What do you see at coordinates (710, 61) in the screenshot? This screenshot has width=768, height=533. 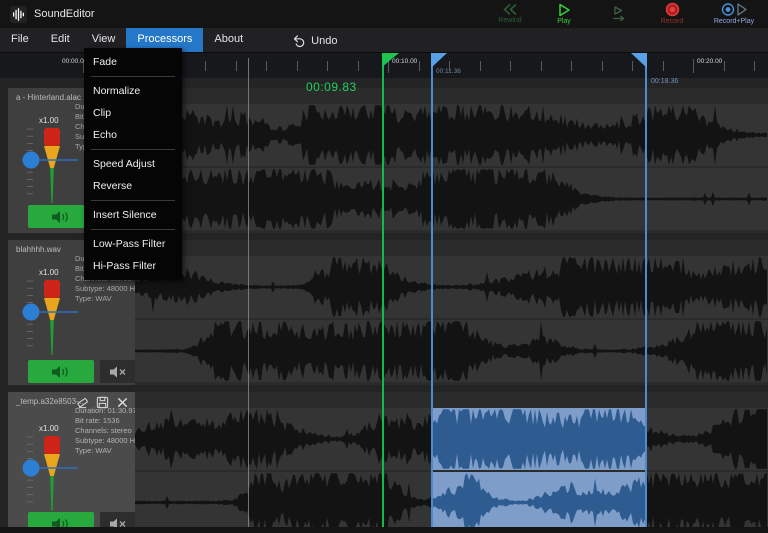 I see `ruler-tick-label: 00:20.00` at bounding box center [710, 61].